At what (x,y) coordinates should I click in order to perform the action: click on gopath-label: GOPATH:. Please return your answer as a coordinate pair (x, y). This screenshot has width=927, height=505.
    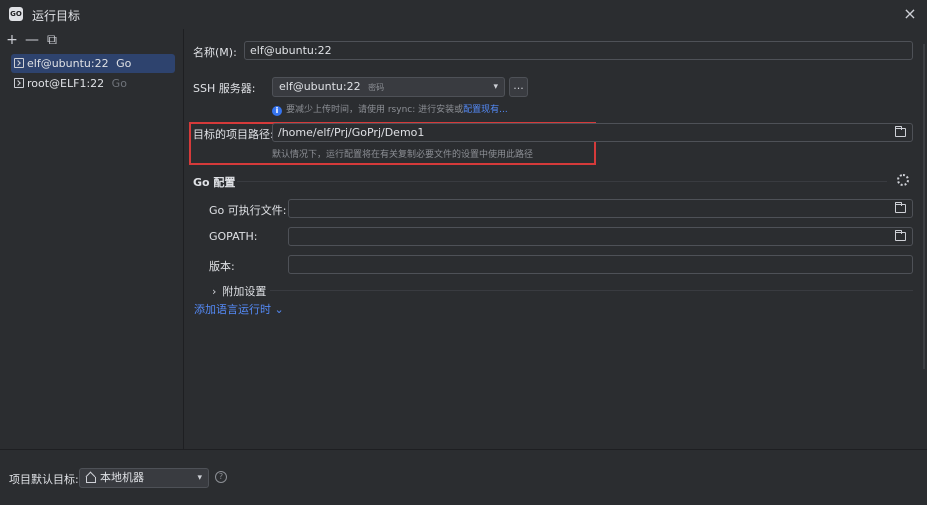
    Looking at the image, I should click on (233, 236).